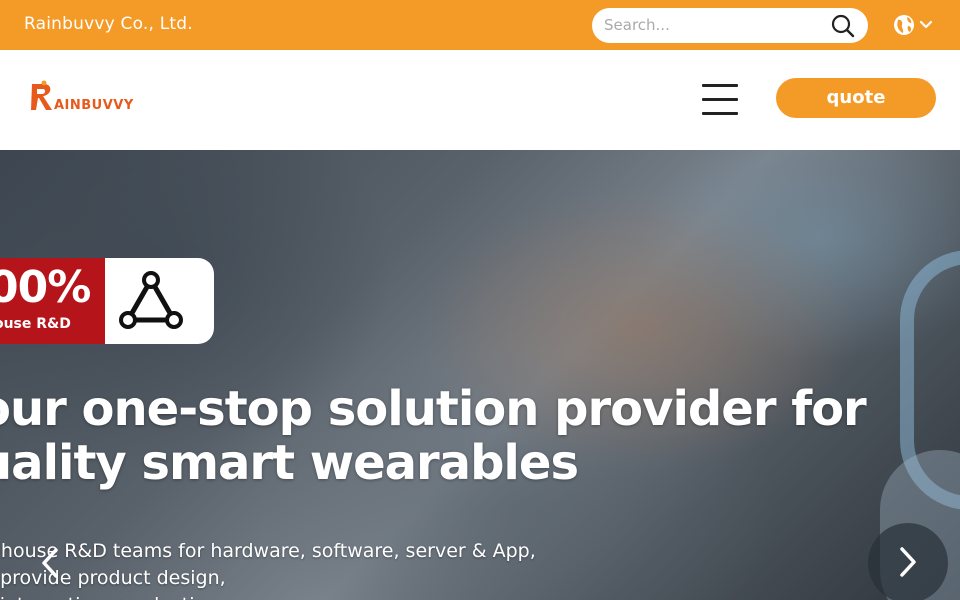 This screenshot has height=600, width=960. What do you see at coordinates (268, 596) in the screenshot?
I see `description-line: e integration, production` at bounding box center [268, 596].